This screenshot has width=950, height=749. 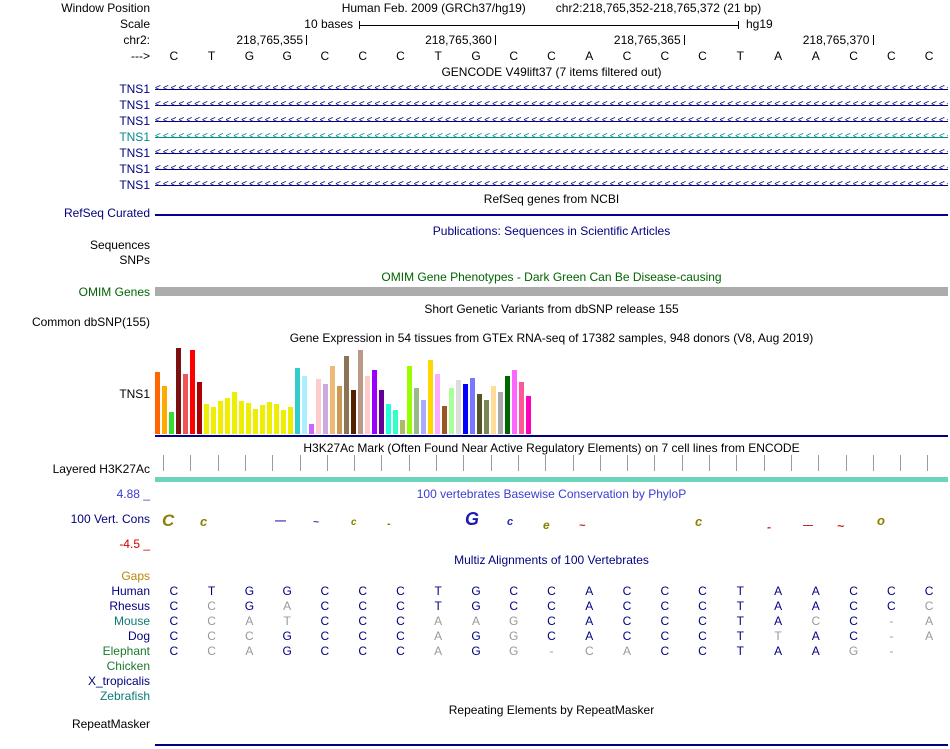 I want to click on refseq-title: RefSeq genes from NCBI, so click(x=551, y=199).